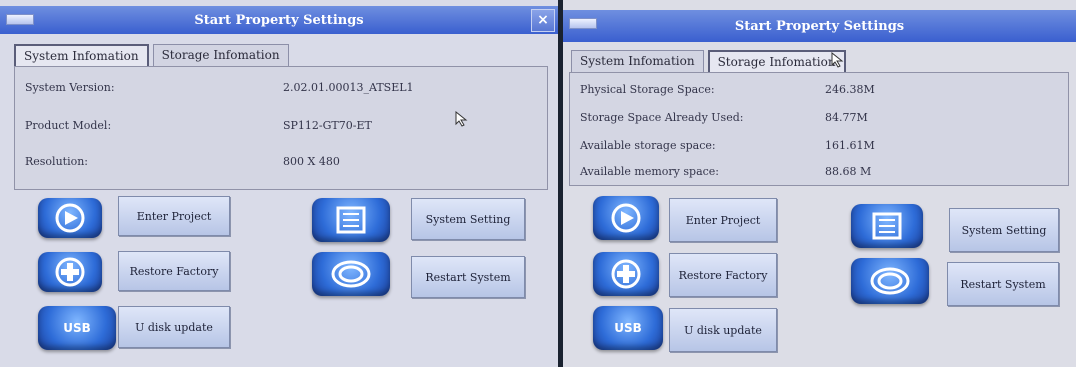  I want to click on info-value: 88.68 M, so click(848, 171).